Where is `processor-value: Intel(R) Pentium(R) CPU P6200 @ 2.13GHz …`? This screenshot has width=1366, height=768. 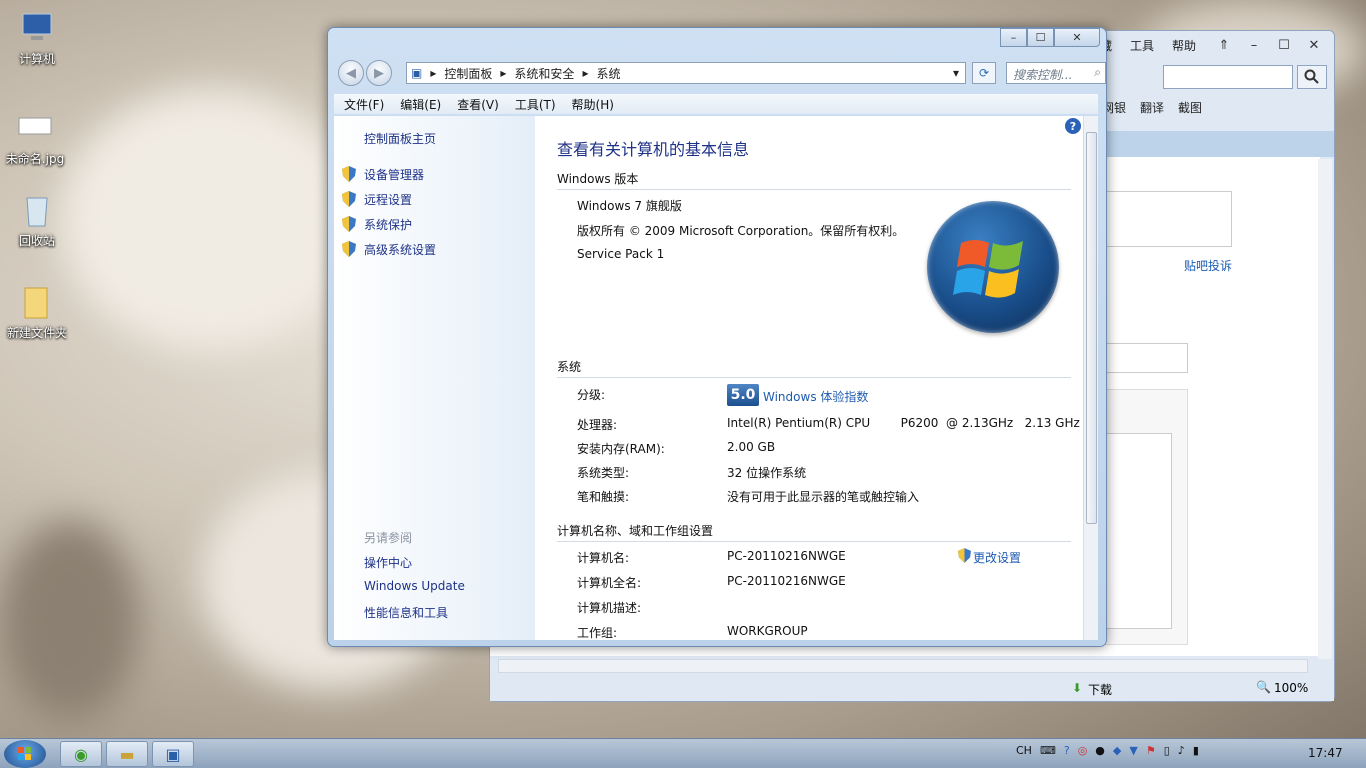 processor-value: Intel(R) Pentium(R) CPU P6200 @ 2.13GHz … is located at coordinates (903, 423).